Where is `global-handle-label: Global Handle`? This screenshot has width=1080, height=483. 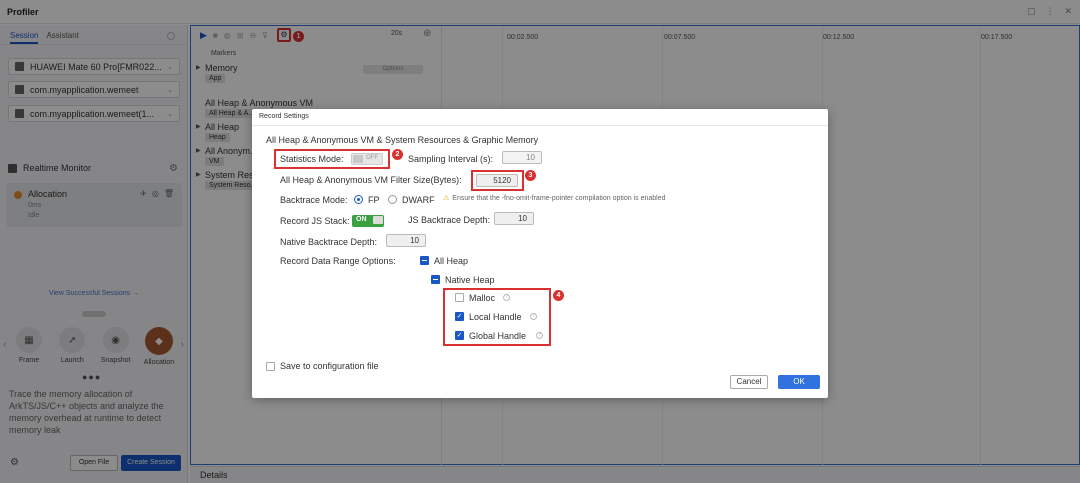 global-handle-label: Global Handle is located at coordinates (498, 336).